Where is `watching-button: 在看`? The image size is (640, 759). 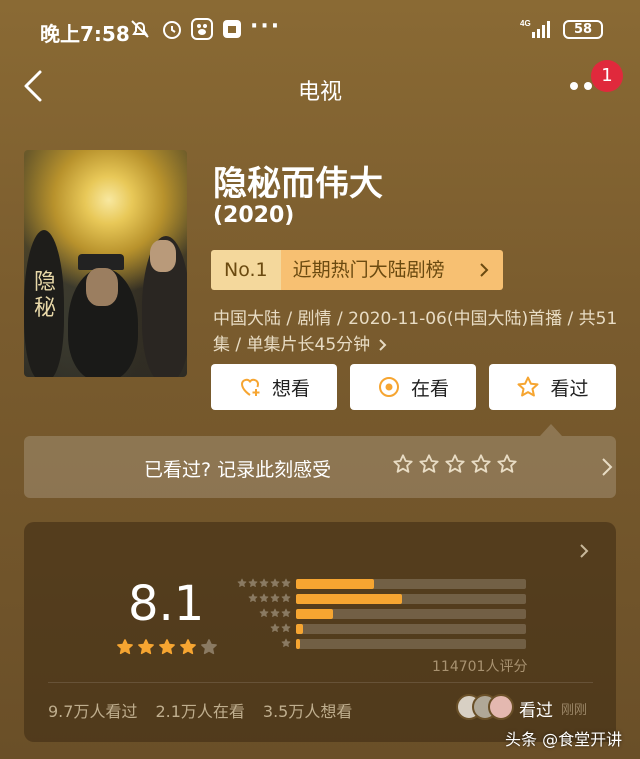
watching-button: 在看 is located at coordinates (413, 387).